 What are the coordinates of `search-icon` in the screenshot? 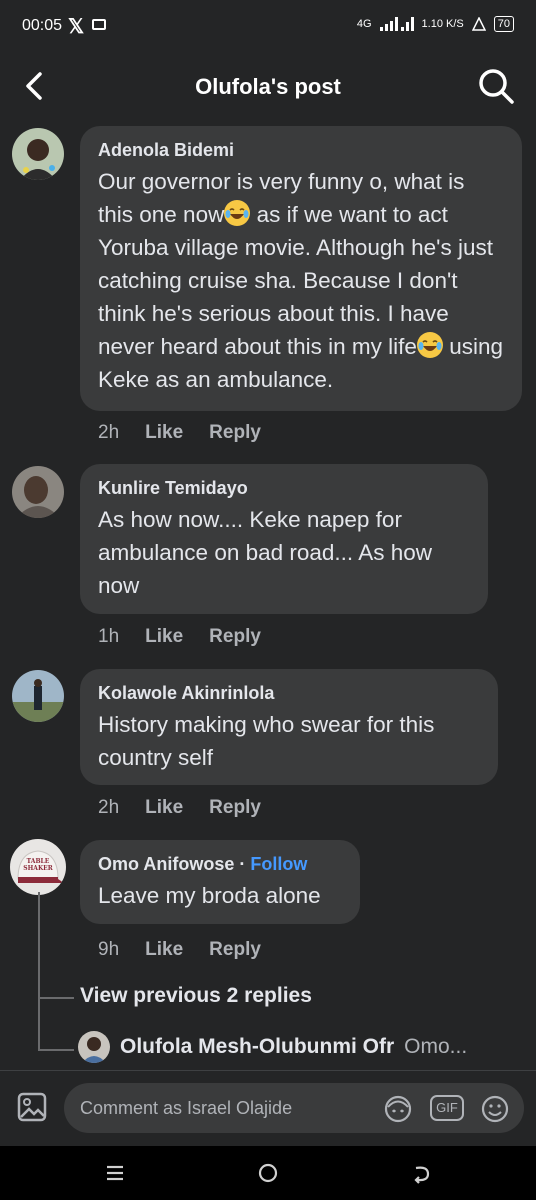 It's located at (496, 86).